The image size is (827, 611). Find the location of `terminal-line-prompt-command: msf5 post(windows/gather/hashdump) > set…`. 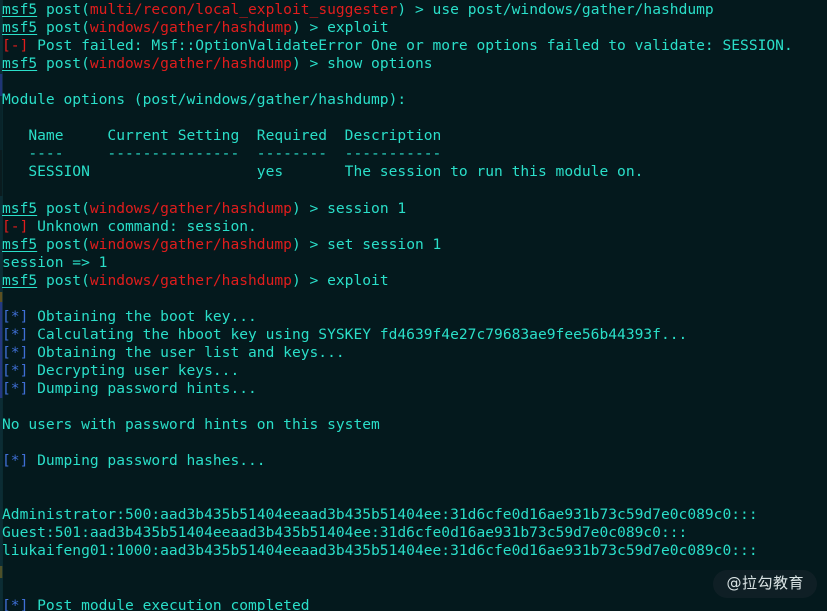

terminal-line-prompt-command: msf5 post(windows/gather/hashdump) > set… is located at coordinates (414, 245).